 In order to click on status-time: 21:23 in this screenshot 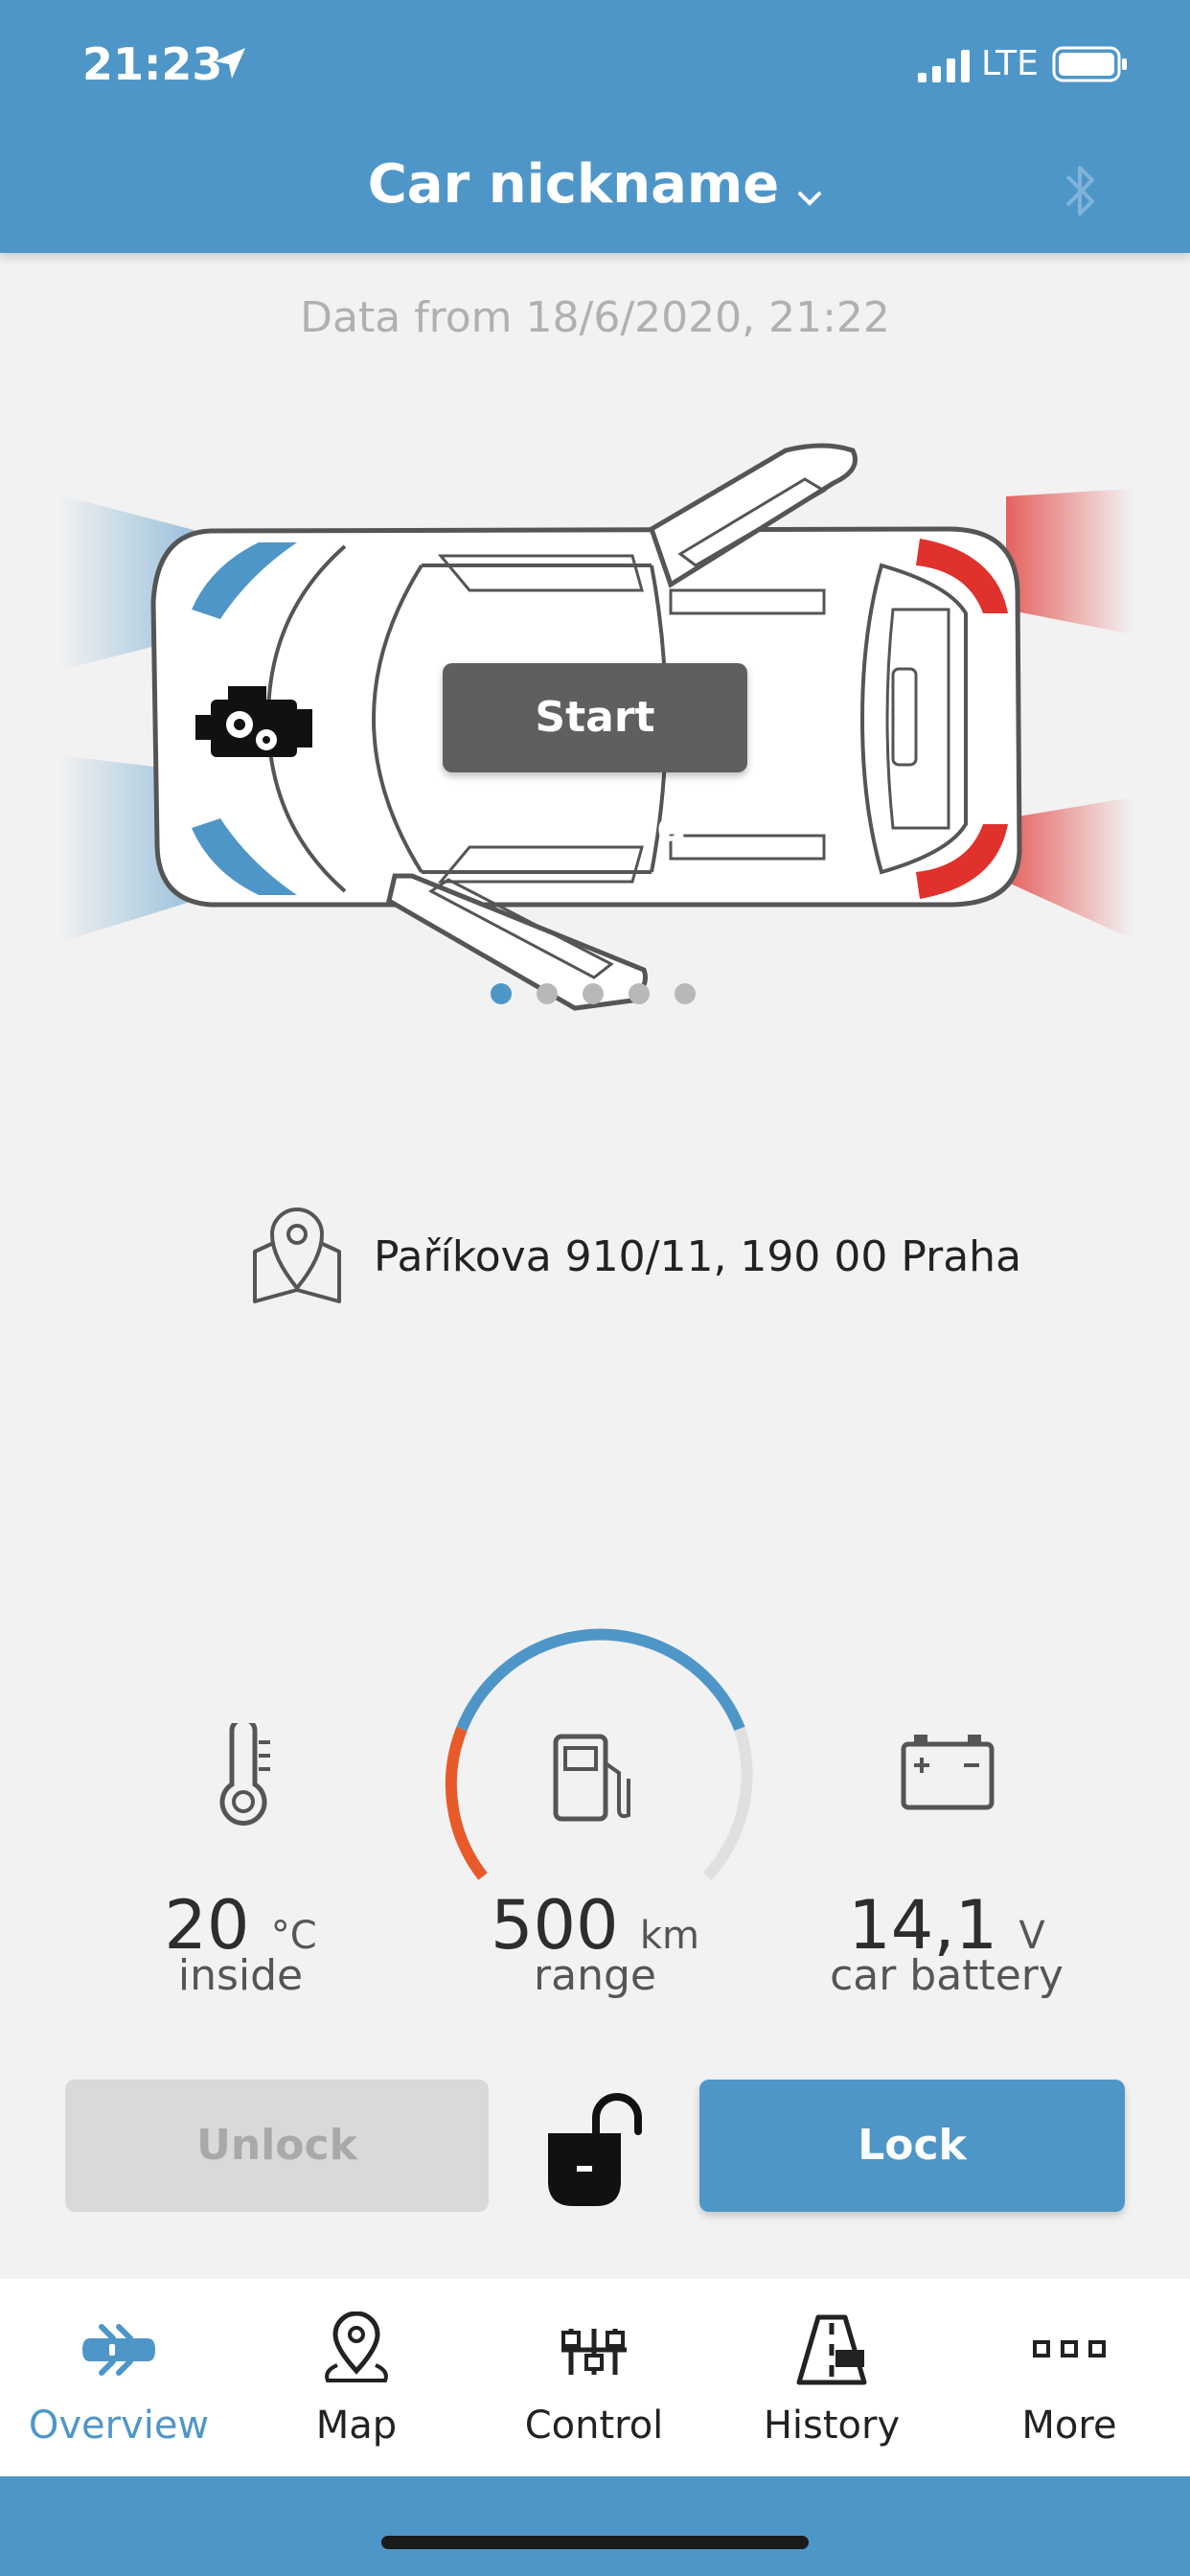, I will do `click(152, 64)`.